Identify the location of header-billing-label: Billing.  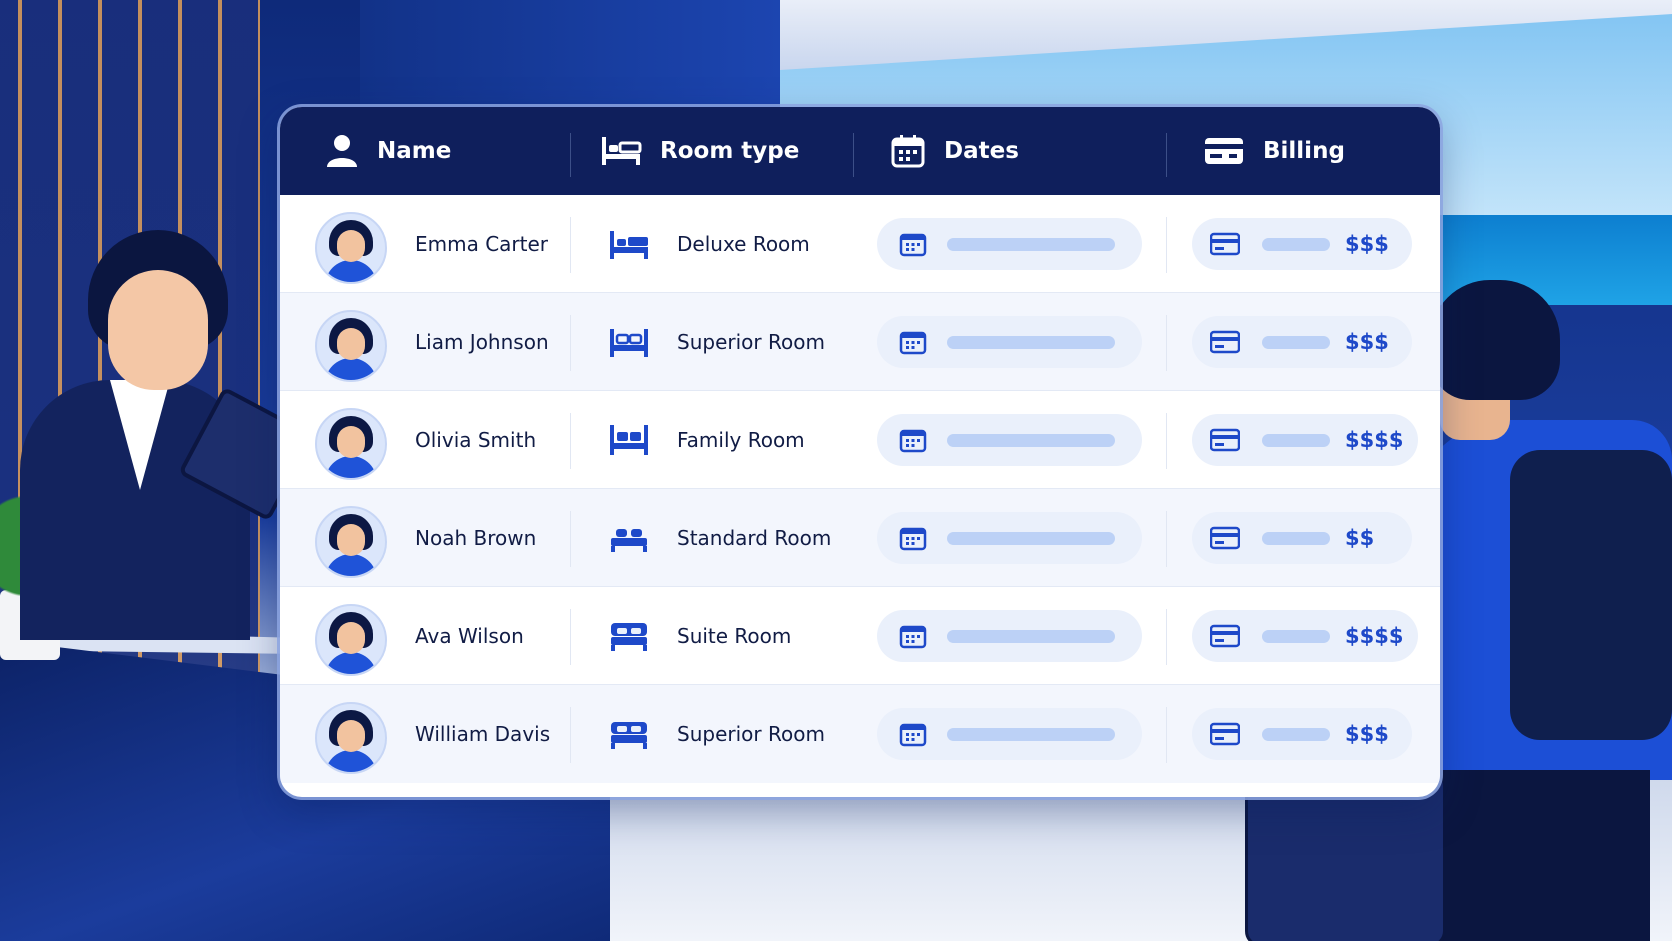
(1304, 151).